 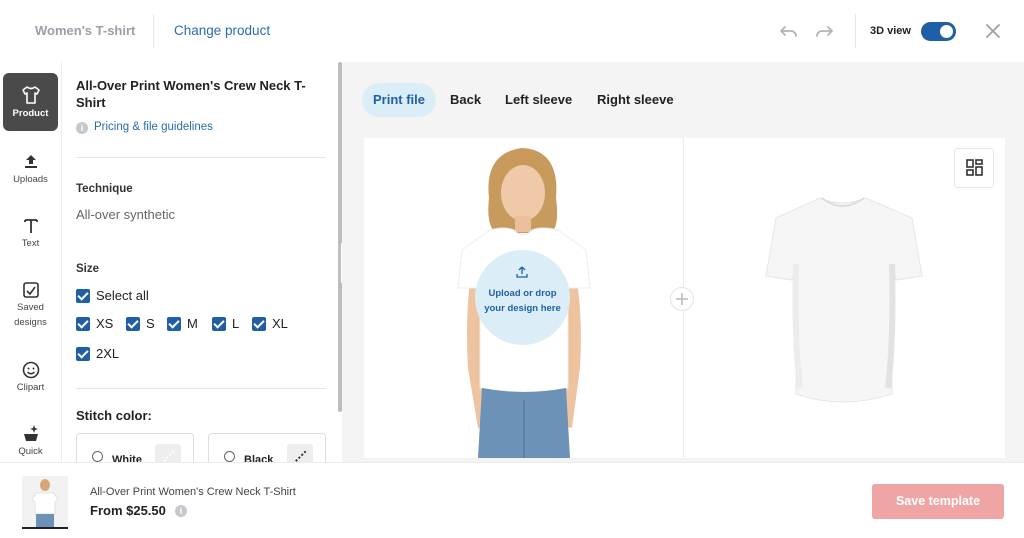 I want to click on saved-designs-icon, so click(x=30, y=290).